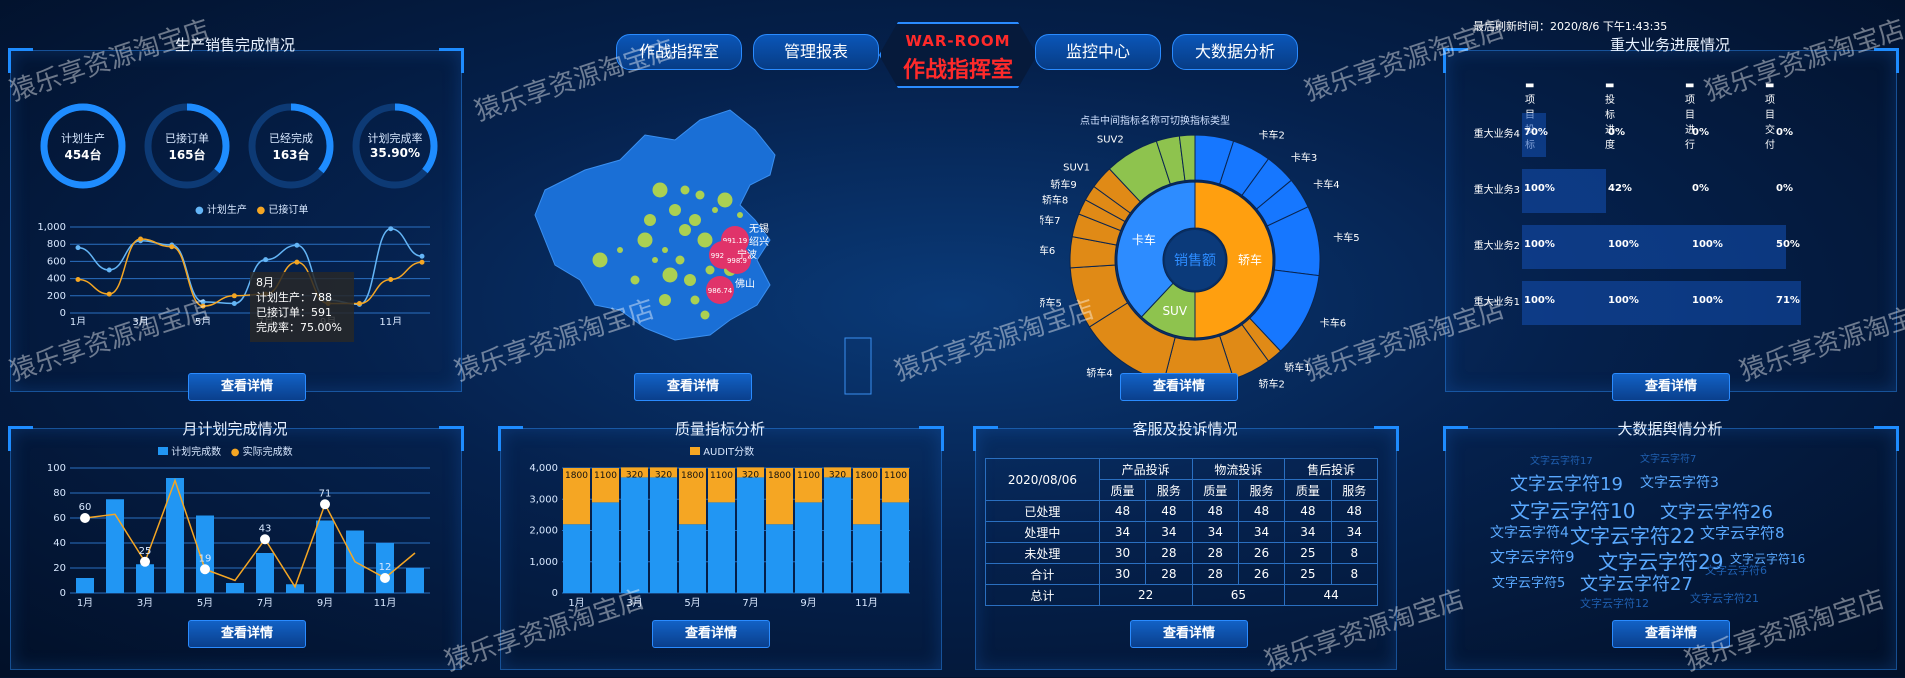 The width and height of the screenshot is (1905, 678). What do you see at coordinates (78, 320) in the screenshot?
I see `x-tick-label: 1月` at bounding box center [78, 320].